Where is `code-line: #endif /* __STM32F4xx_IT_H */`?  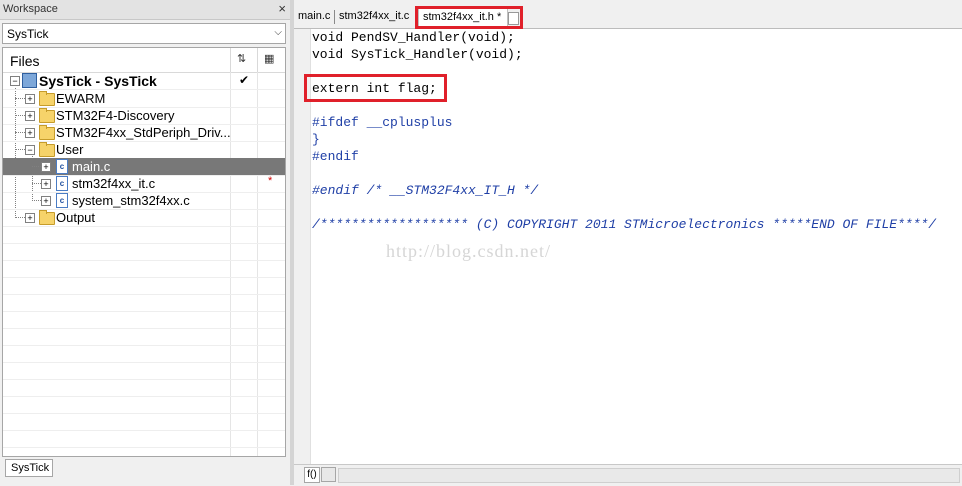
code-line: #endif /* __STM32F4xx_IT_H */ is located at coordinates (425, 190).